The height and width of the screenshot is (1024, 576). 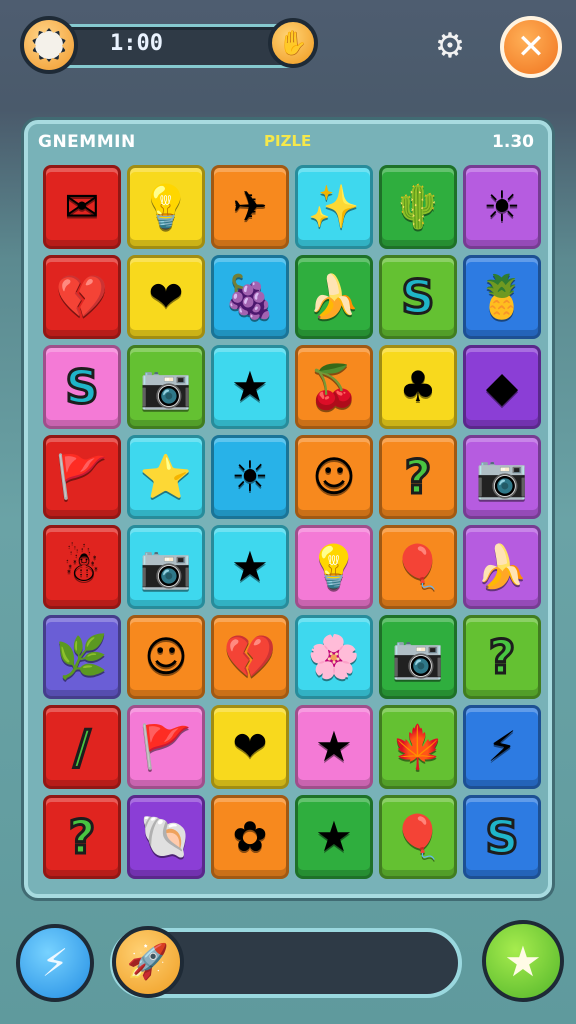 I want to click on leaf-icon: 🍁, so click(x=418, y=746).